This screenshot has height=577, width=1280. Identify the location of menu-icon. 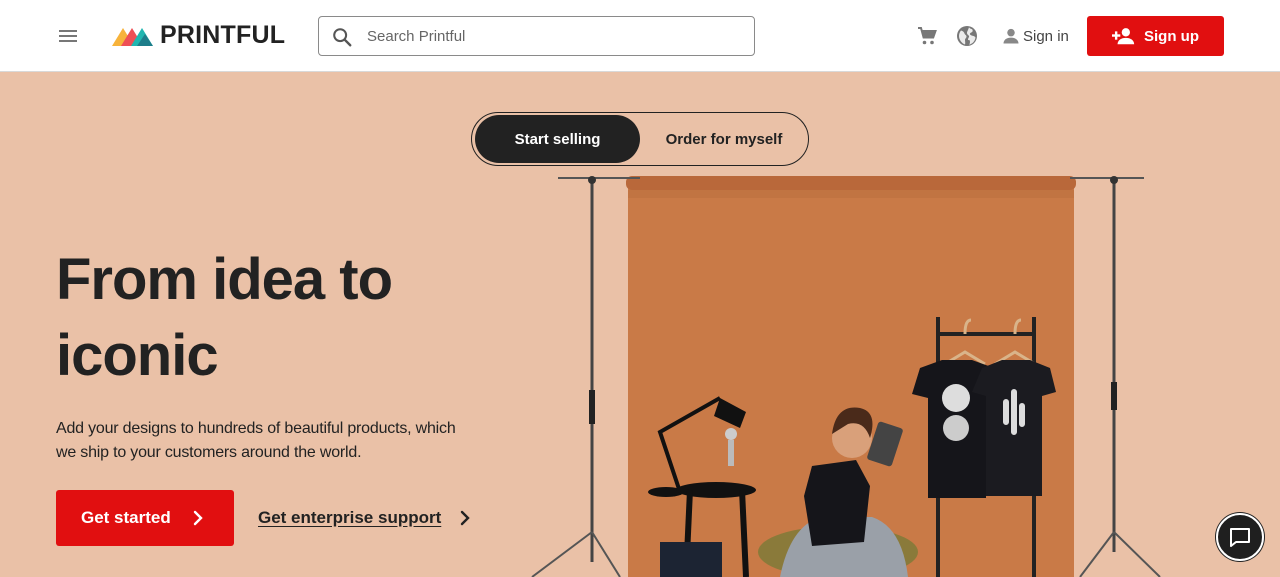
(68, 36).